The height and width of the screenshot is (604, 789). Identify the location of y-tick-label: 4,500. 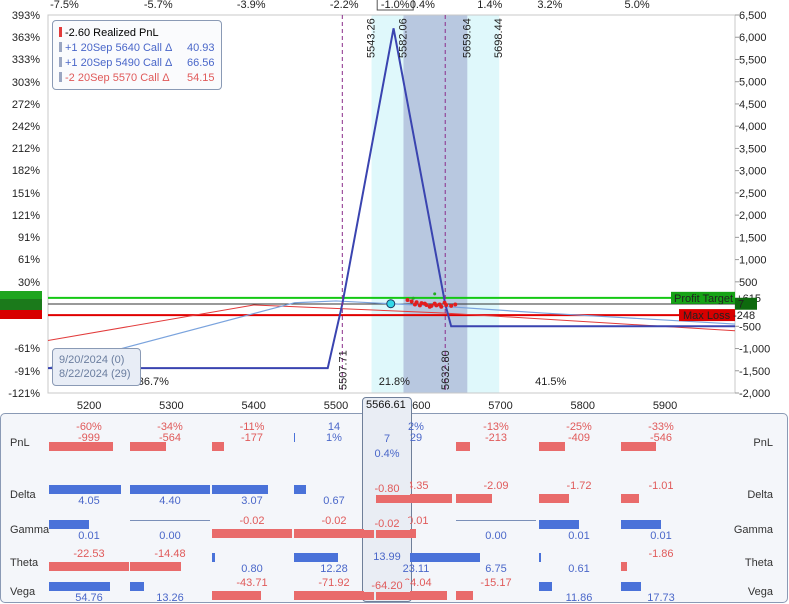
(753, 105).